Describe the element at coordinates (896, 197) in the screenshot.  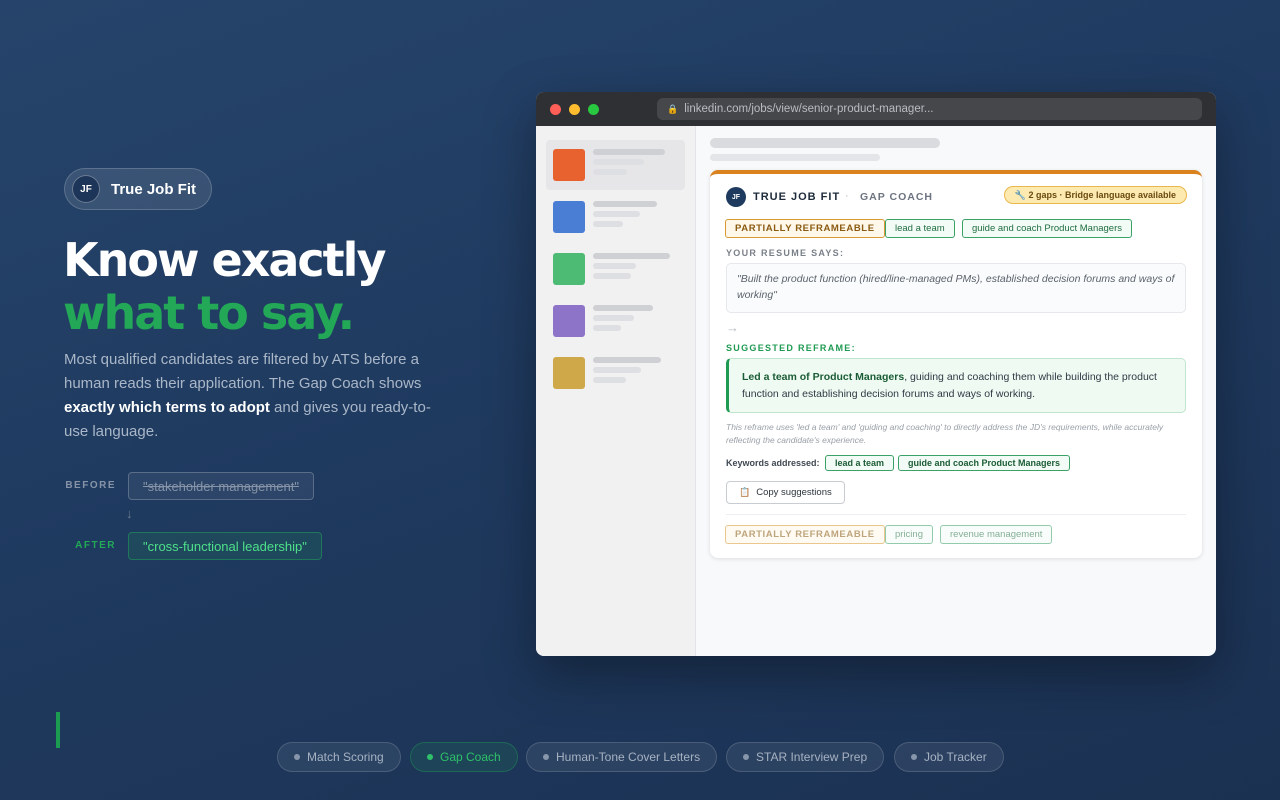
I see `panel-subtitle: GAP COACH` at that location.